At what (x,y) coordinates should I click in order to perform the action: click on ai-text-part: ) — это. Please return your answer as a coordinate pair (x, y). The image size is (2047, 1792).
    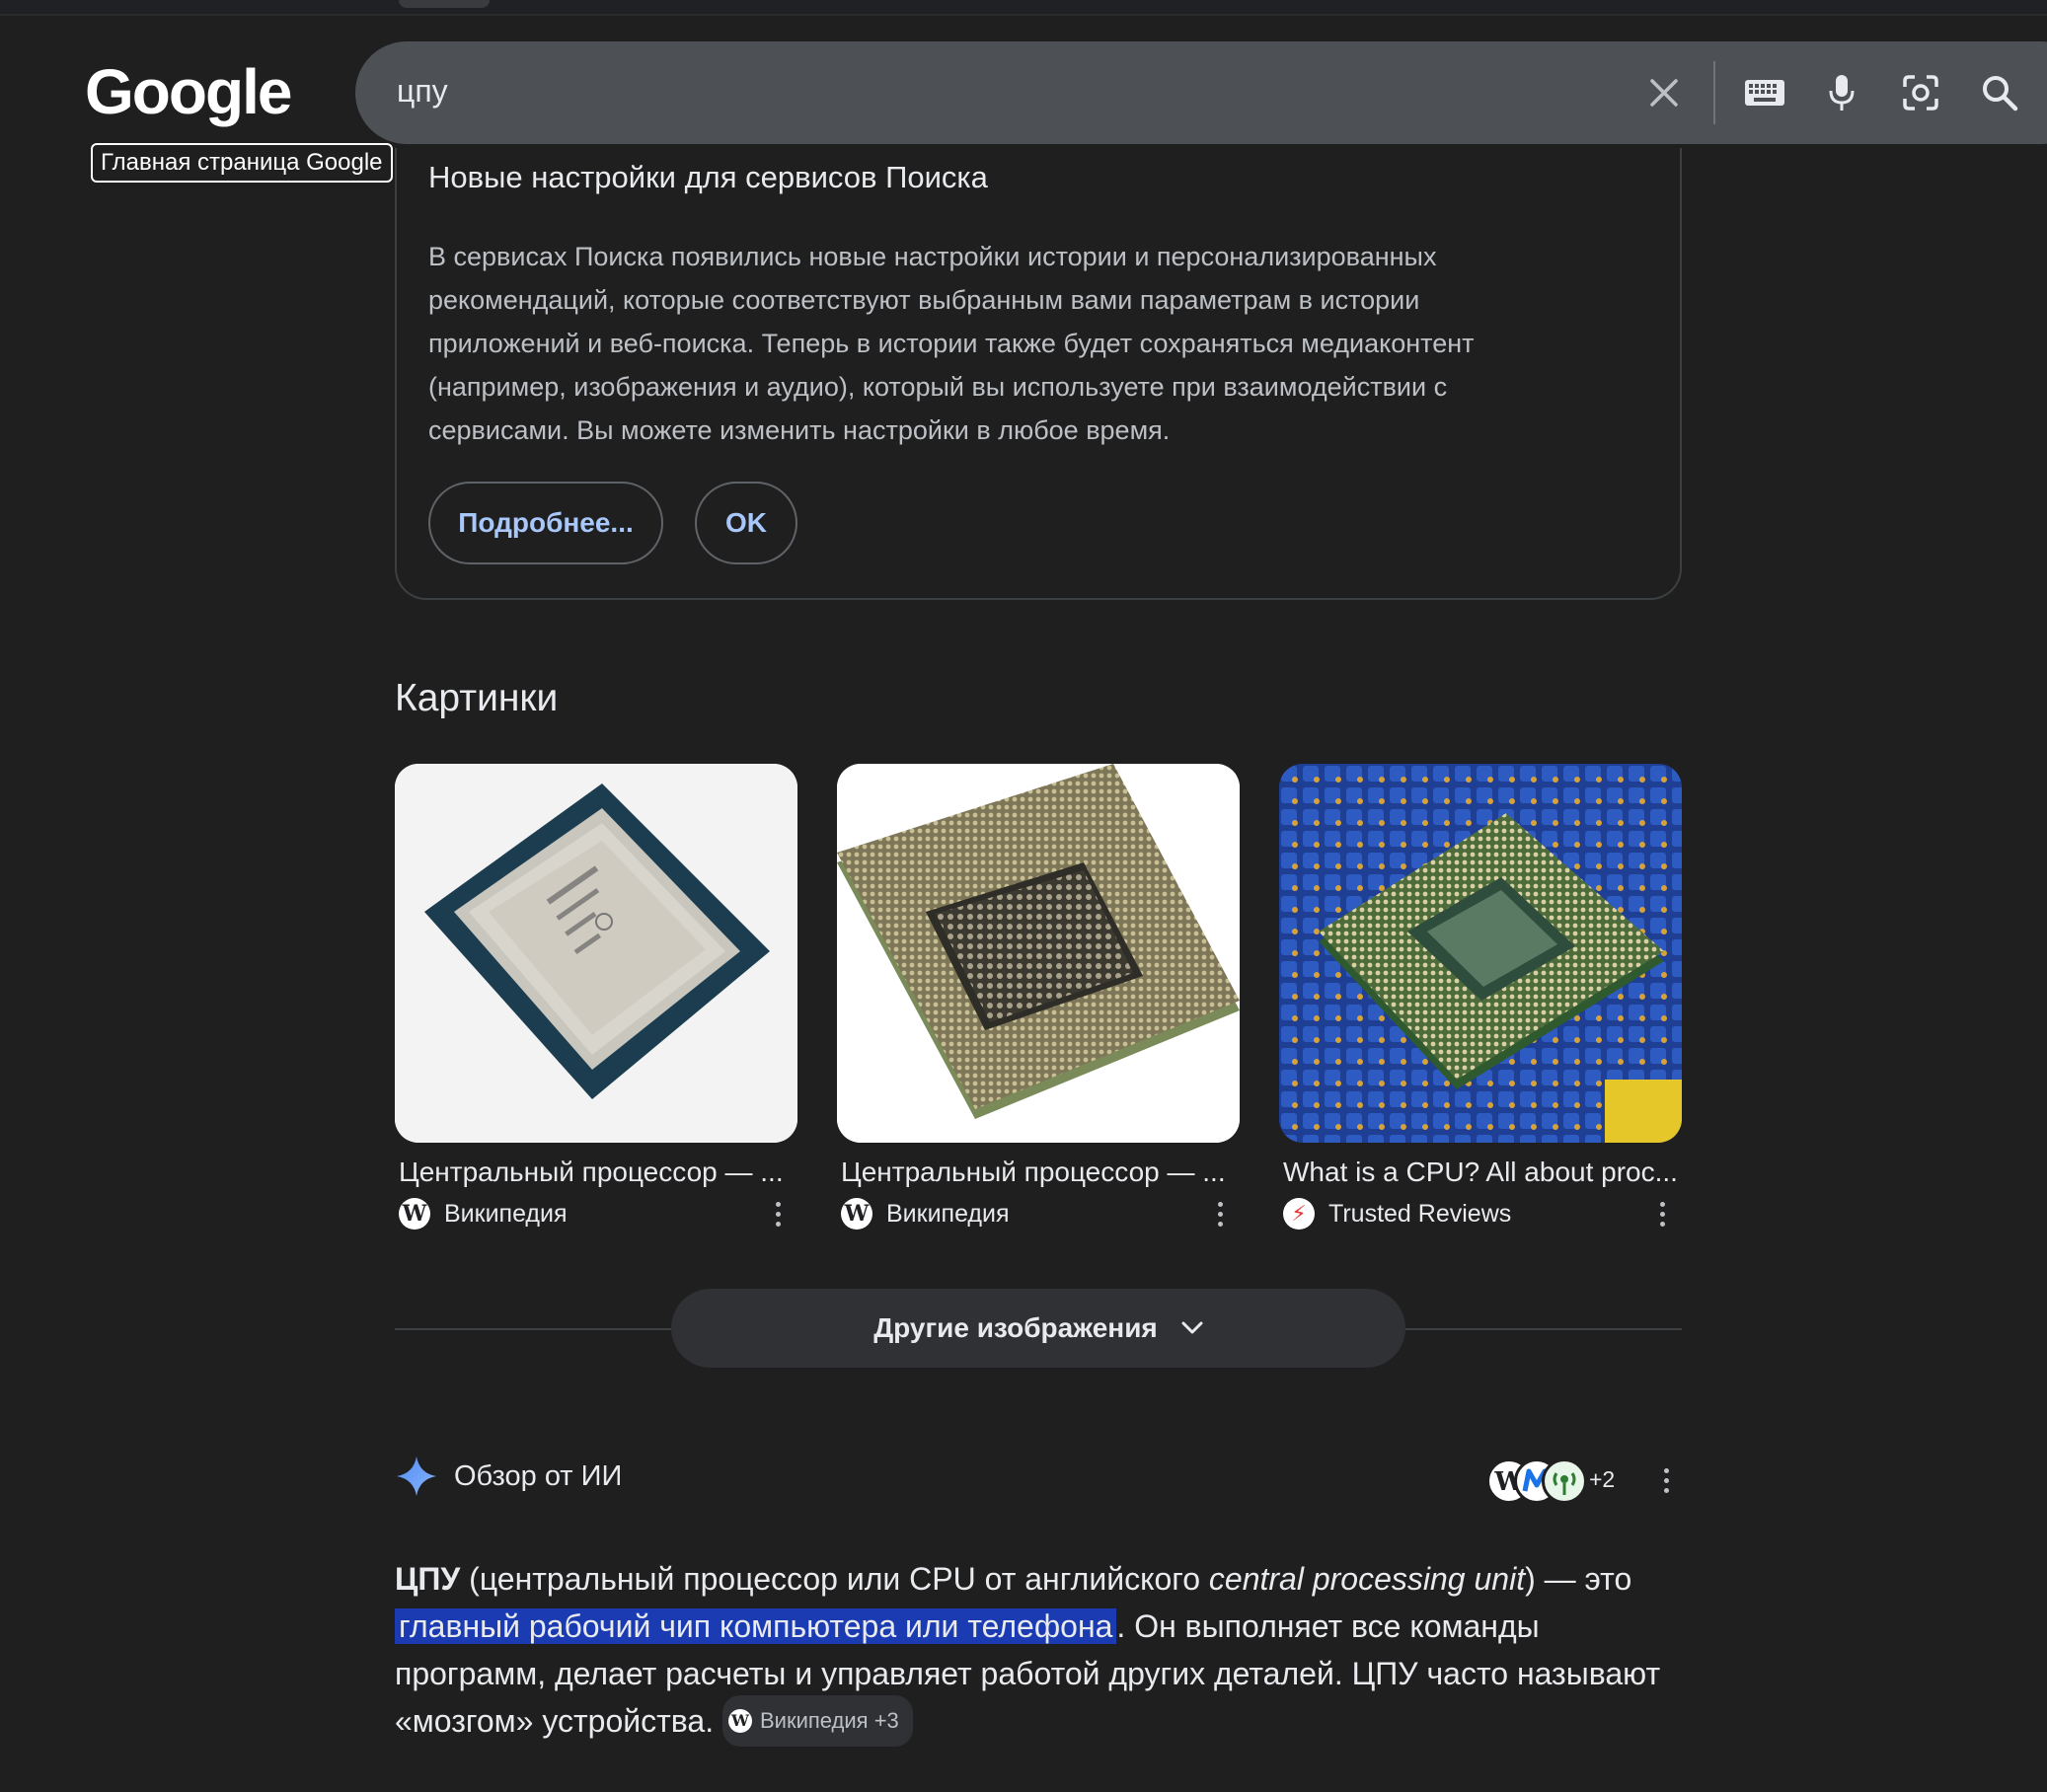
    Looking at the image, I should click on (1578, 1579).